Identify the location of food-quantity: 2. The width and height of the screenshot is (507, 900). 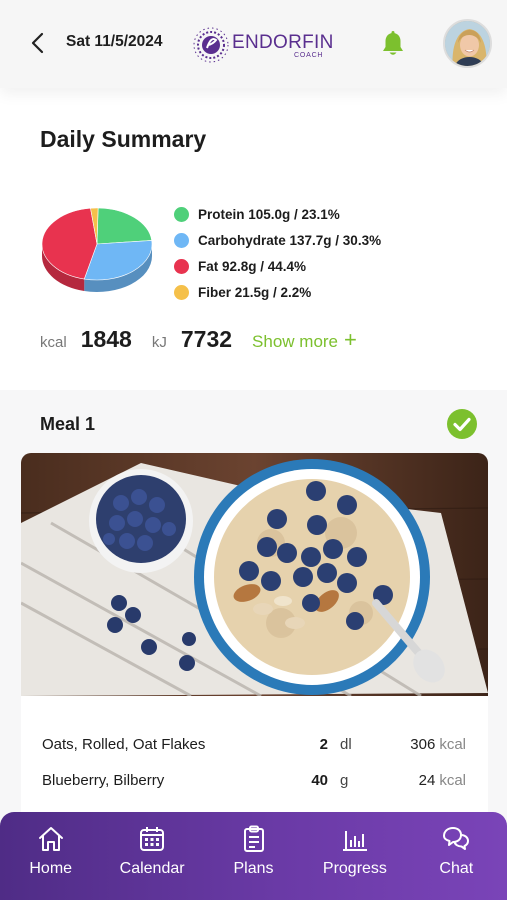
(323, 744).